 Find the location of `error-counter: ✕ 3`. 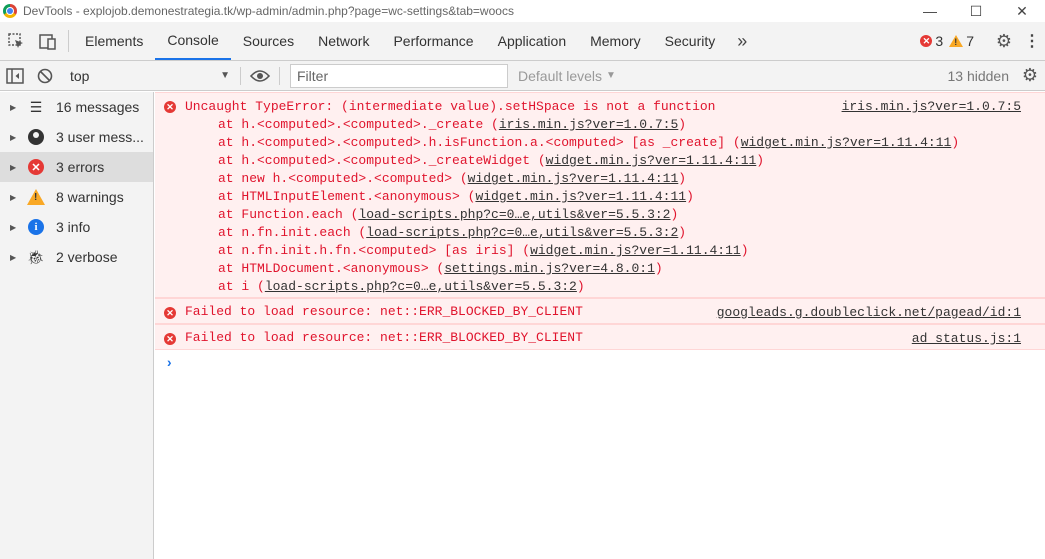

error-counter: ✕ 3 is located at coordinates (931, 41).